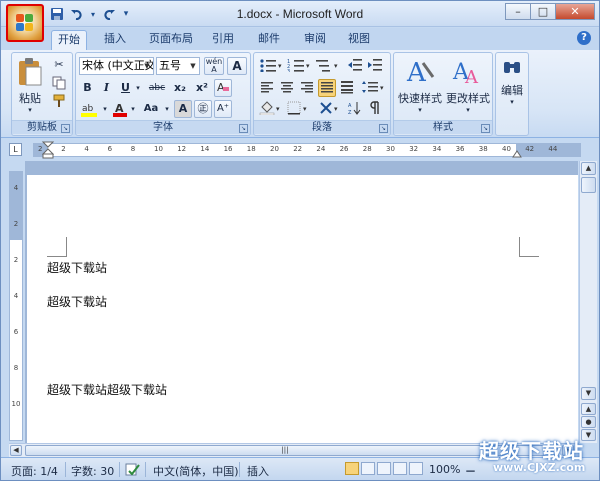 The height and width of the screenshot is (481, 600). I want to click on browse-object-icon: ●, so click(588, 422).